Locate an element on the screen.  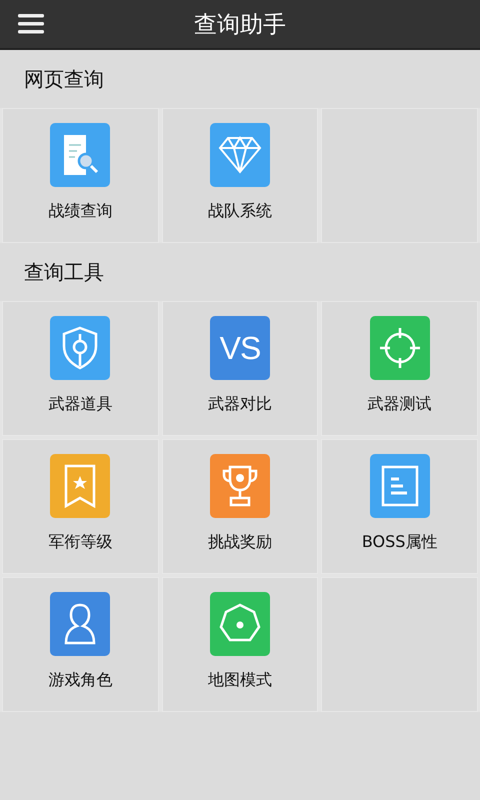
tile-label: BOSS属性 is located at coordinates (400, 542).